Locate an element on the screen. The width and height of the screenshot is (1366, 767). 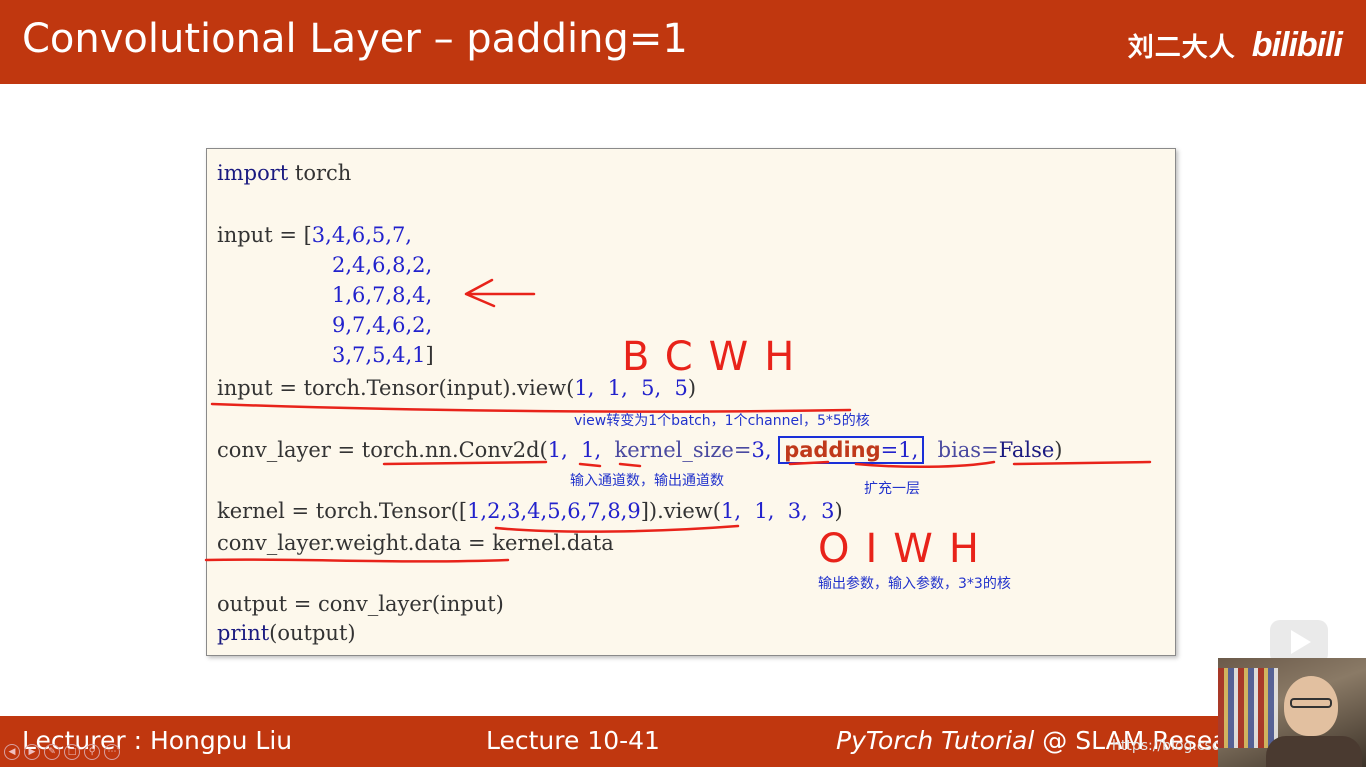
brand: 刘二大人 bilibili is located at coordinates (1235, 45).